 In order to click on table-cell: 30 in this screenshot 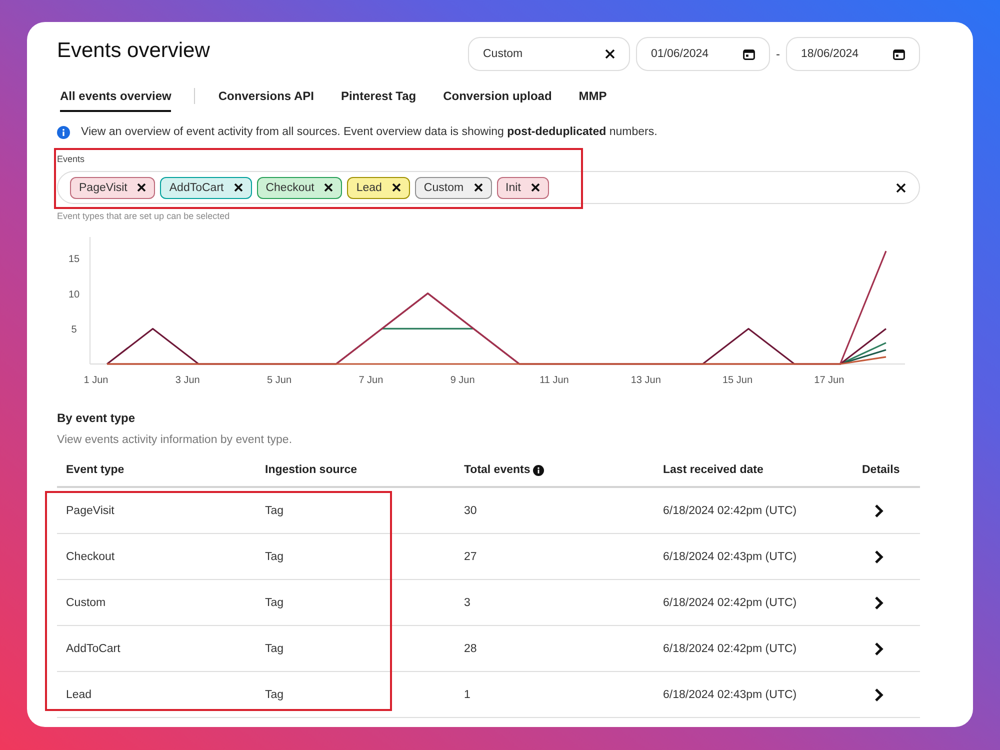, I will do `click(470, 510)`.